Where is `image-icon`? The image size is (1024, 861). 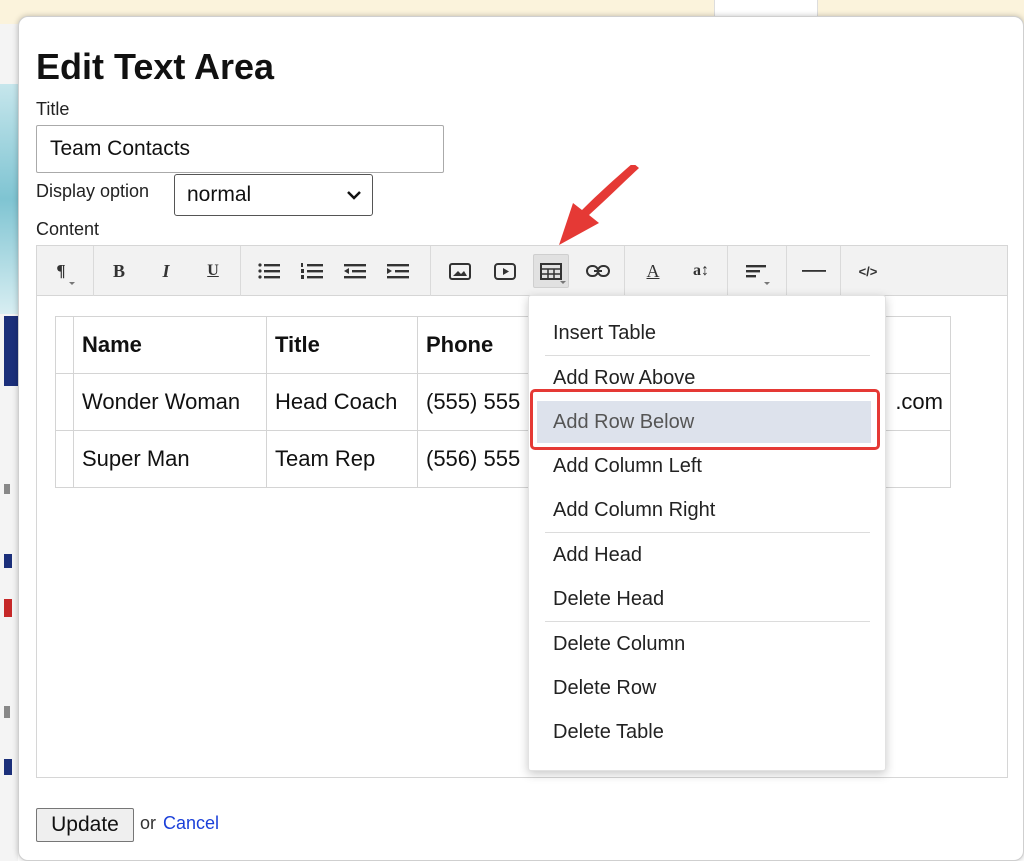 image-icon is located at coordinates (460, 271).